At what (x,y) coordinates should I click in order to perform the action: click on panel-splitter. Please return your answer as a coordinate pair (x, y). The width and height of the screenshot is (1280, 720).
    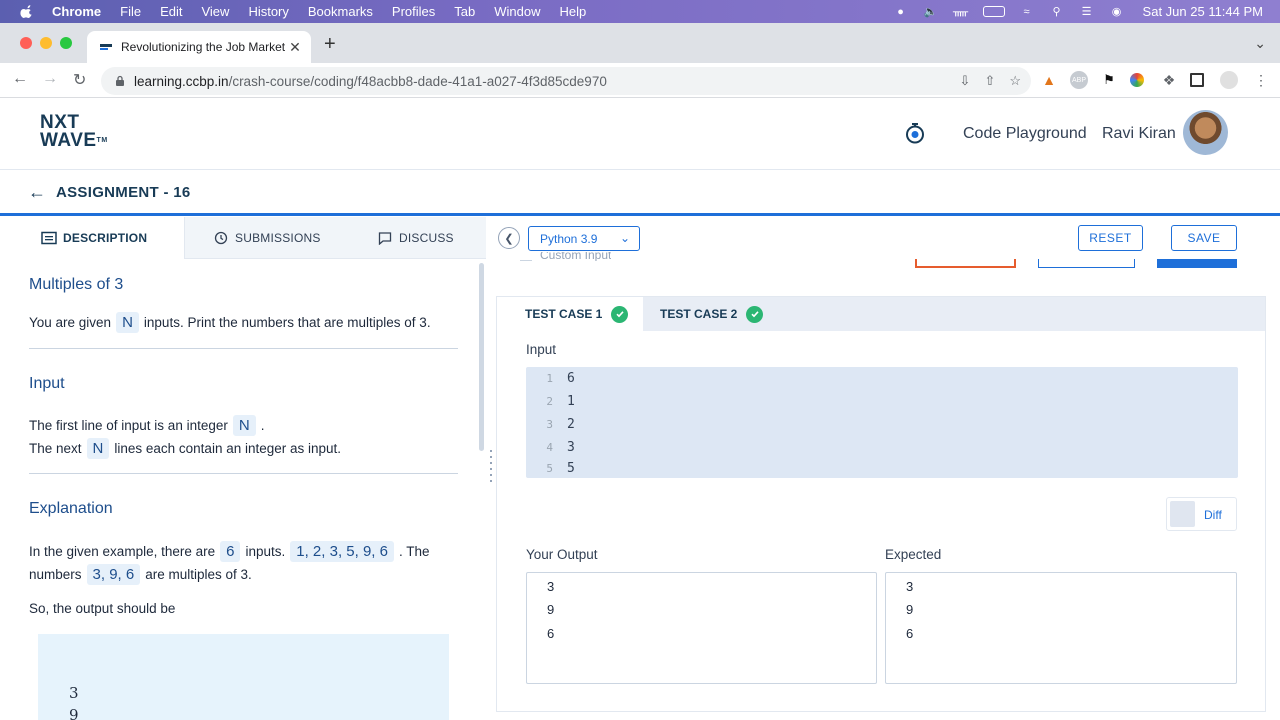
    Looking at the image, I should click on (491, 468).